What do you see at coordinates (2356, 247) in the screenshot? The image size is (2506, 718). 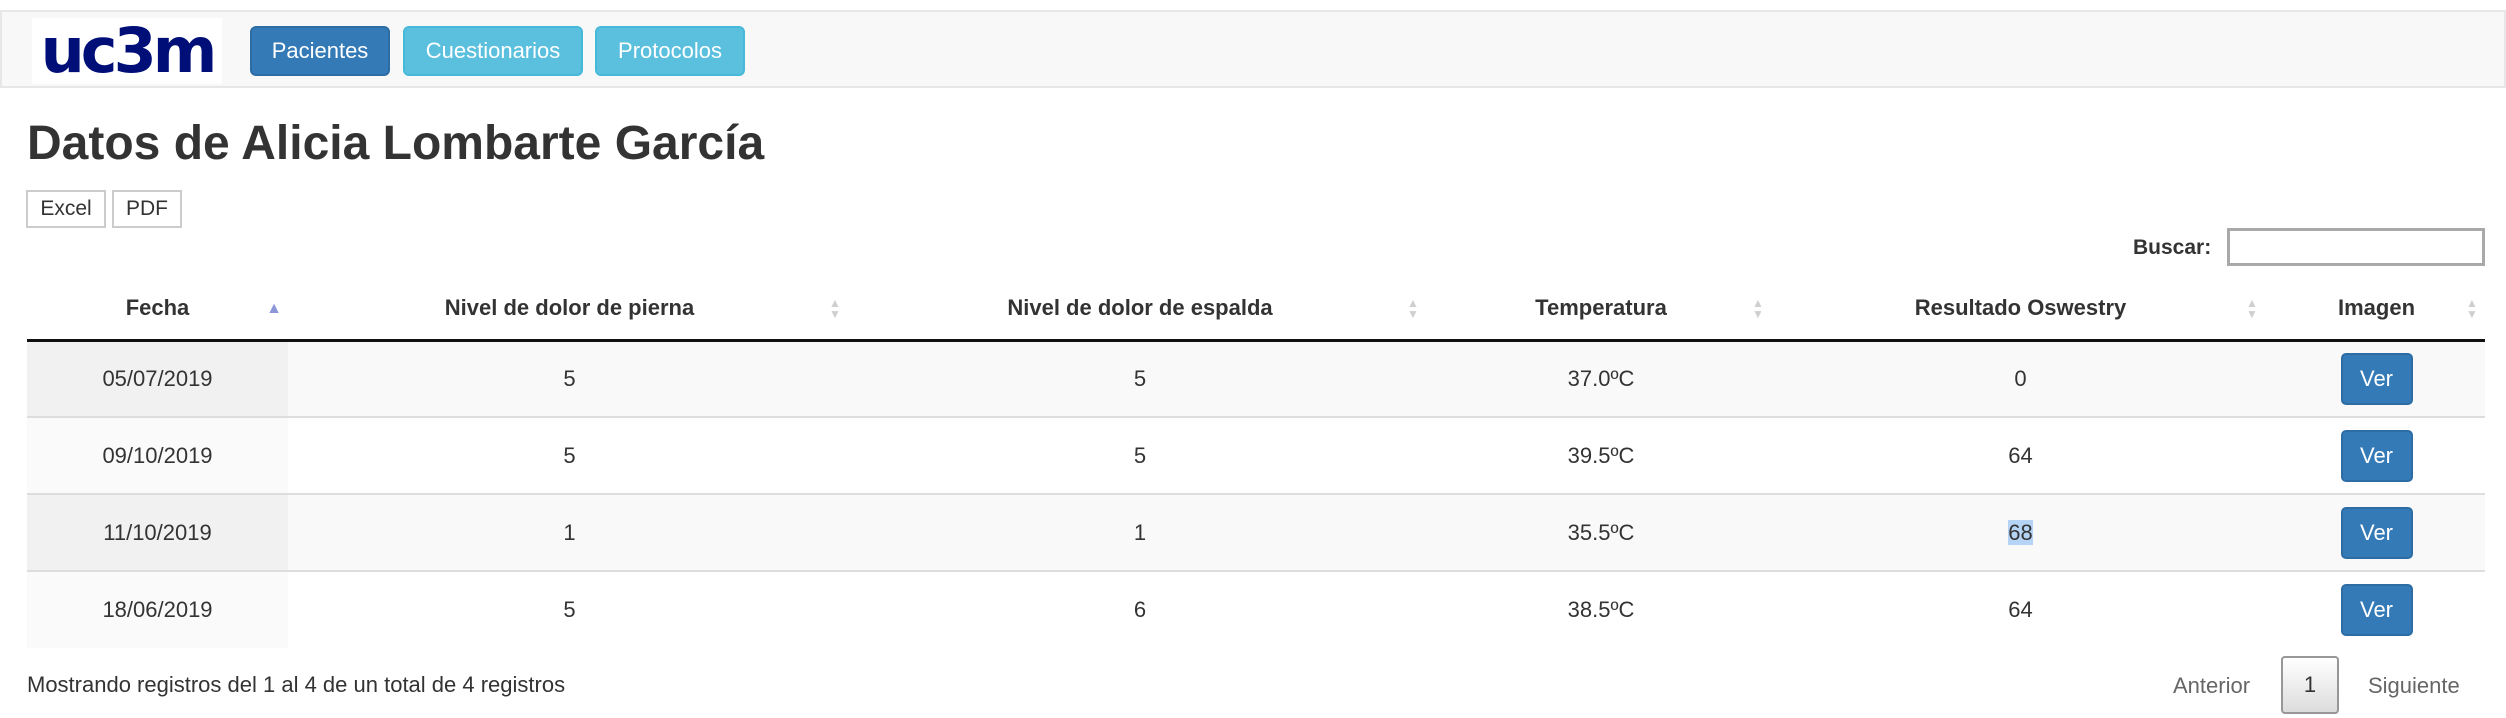 I see `search-input` at bounding box center [2356, 247].